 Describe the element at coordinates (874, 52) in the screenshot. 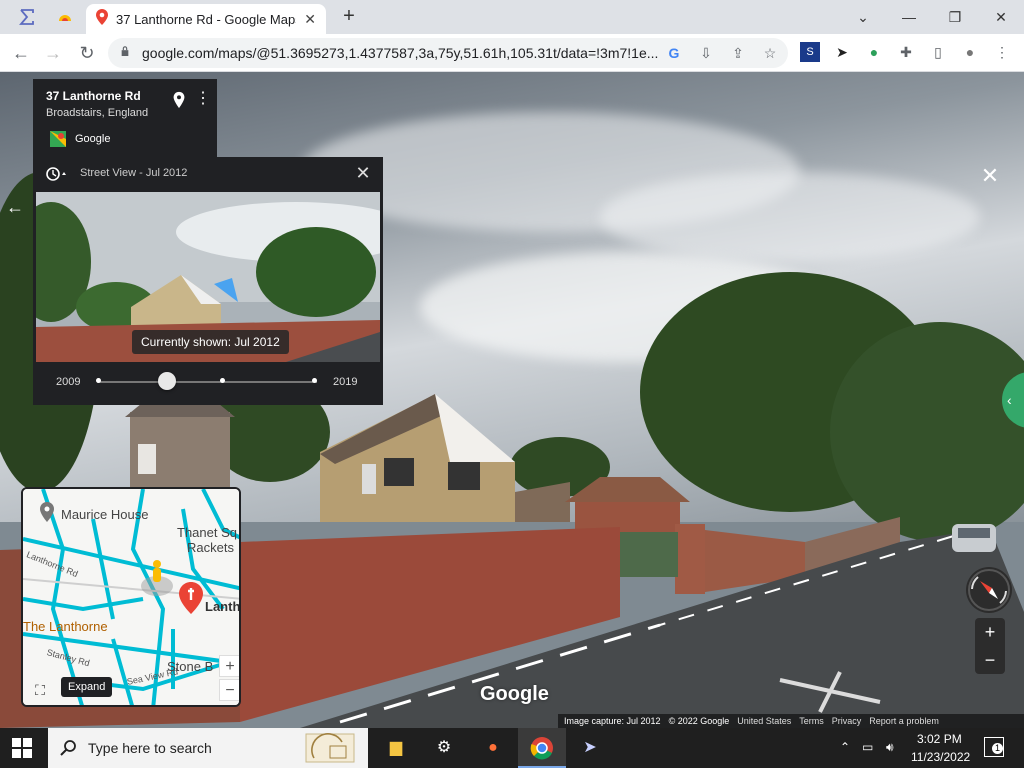

I see `extension-grammarly-icon: ●` at that location.